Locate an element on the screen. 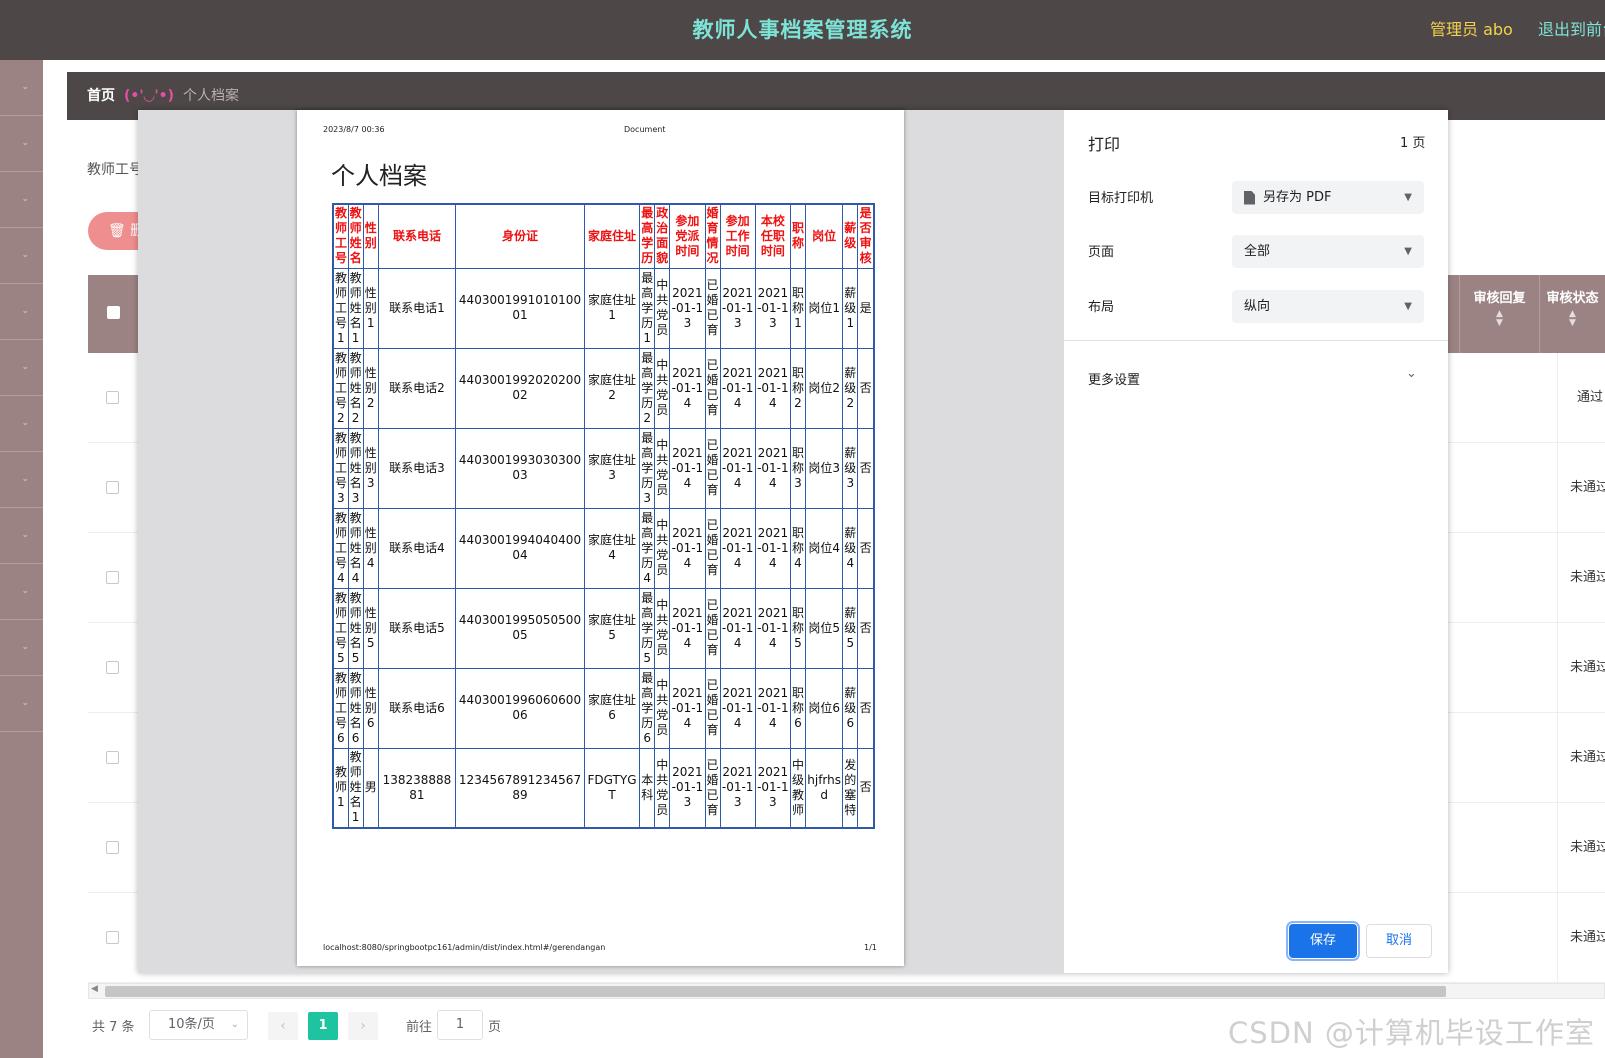 The width and height of the screenshot is (1605, 1058). archive-column-header: 教师姓名 is located at coordinates (355, 236).